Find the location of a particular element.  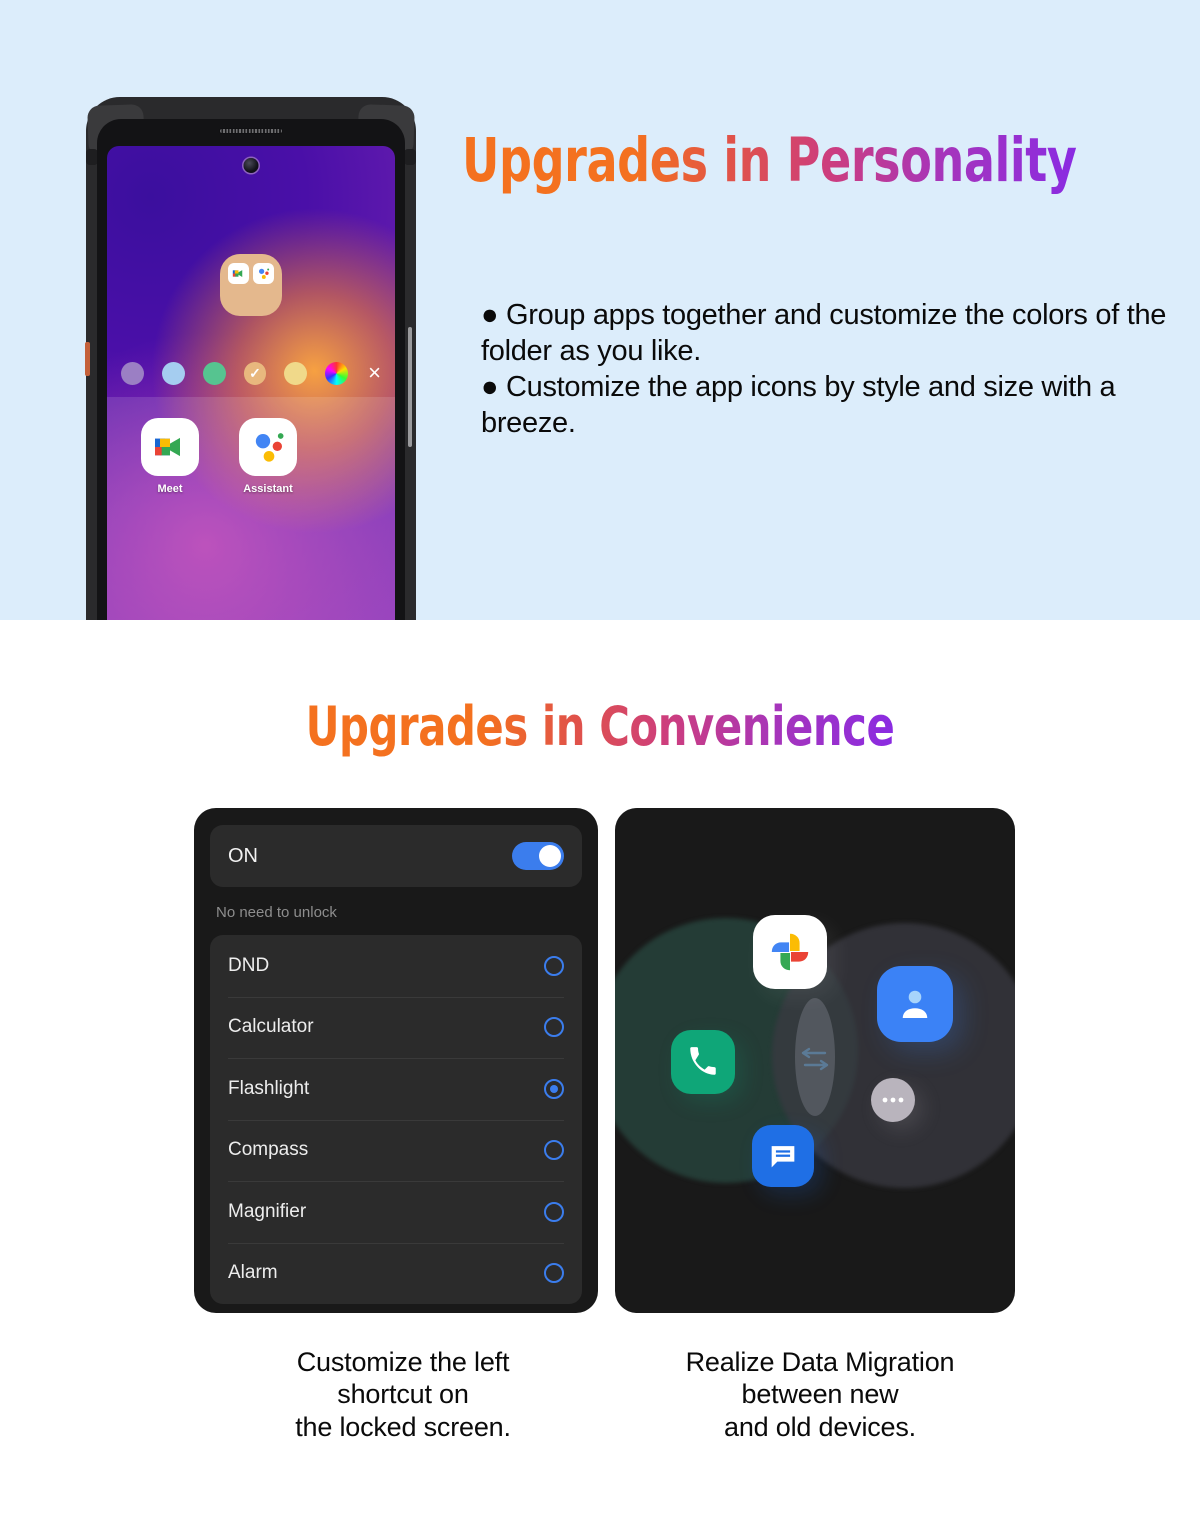

folder-color-picker: ✓ × is located at coordinates (251, 373).